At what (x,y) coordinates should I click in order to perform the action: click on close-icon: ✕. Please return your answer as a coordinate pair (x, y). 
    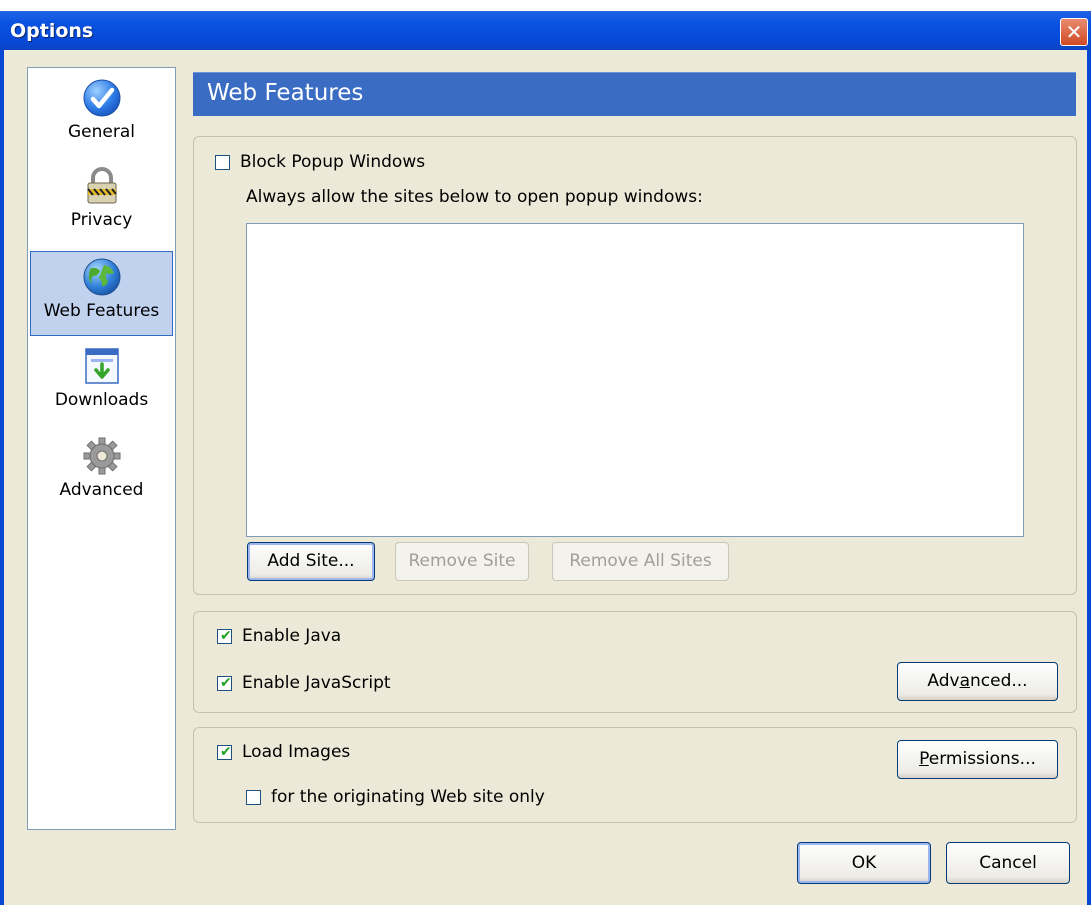
    Looking at the image, I should click on (1074, 32).